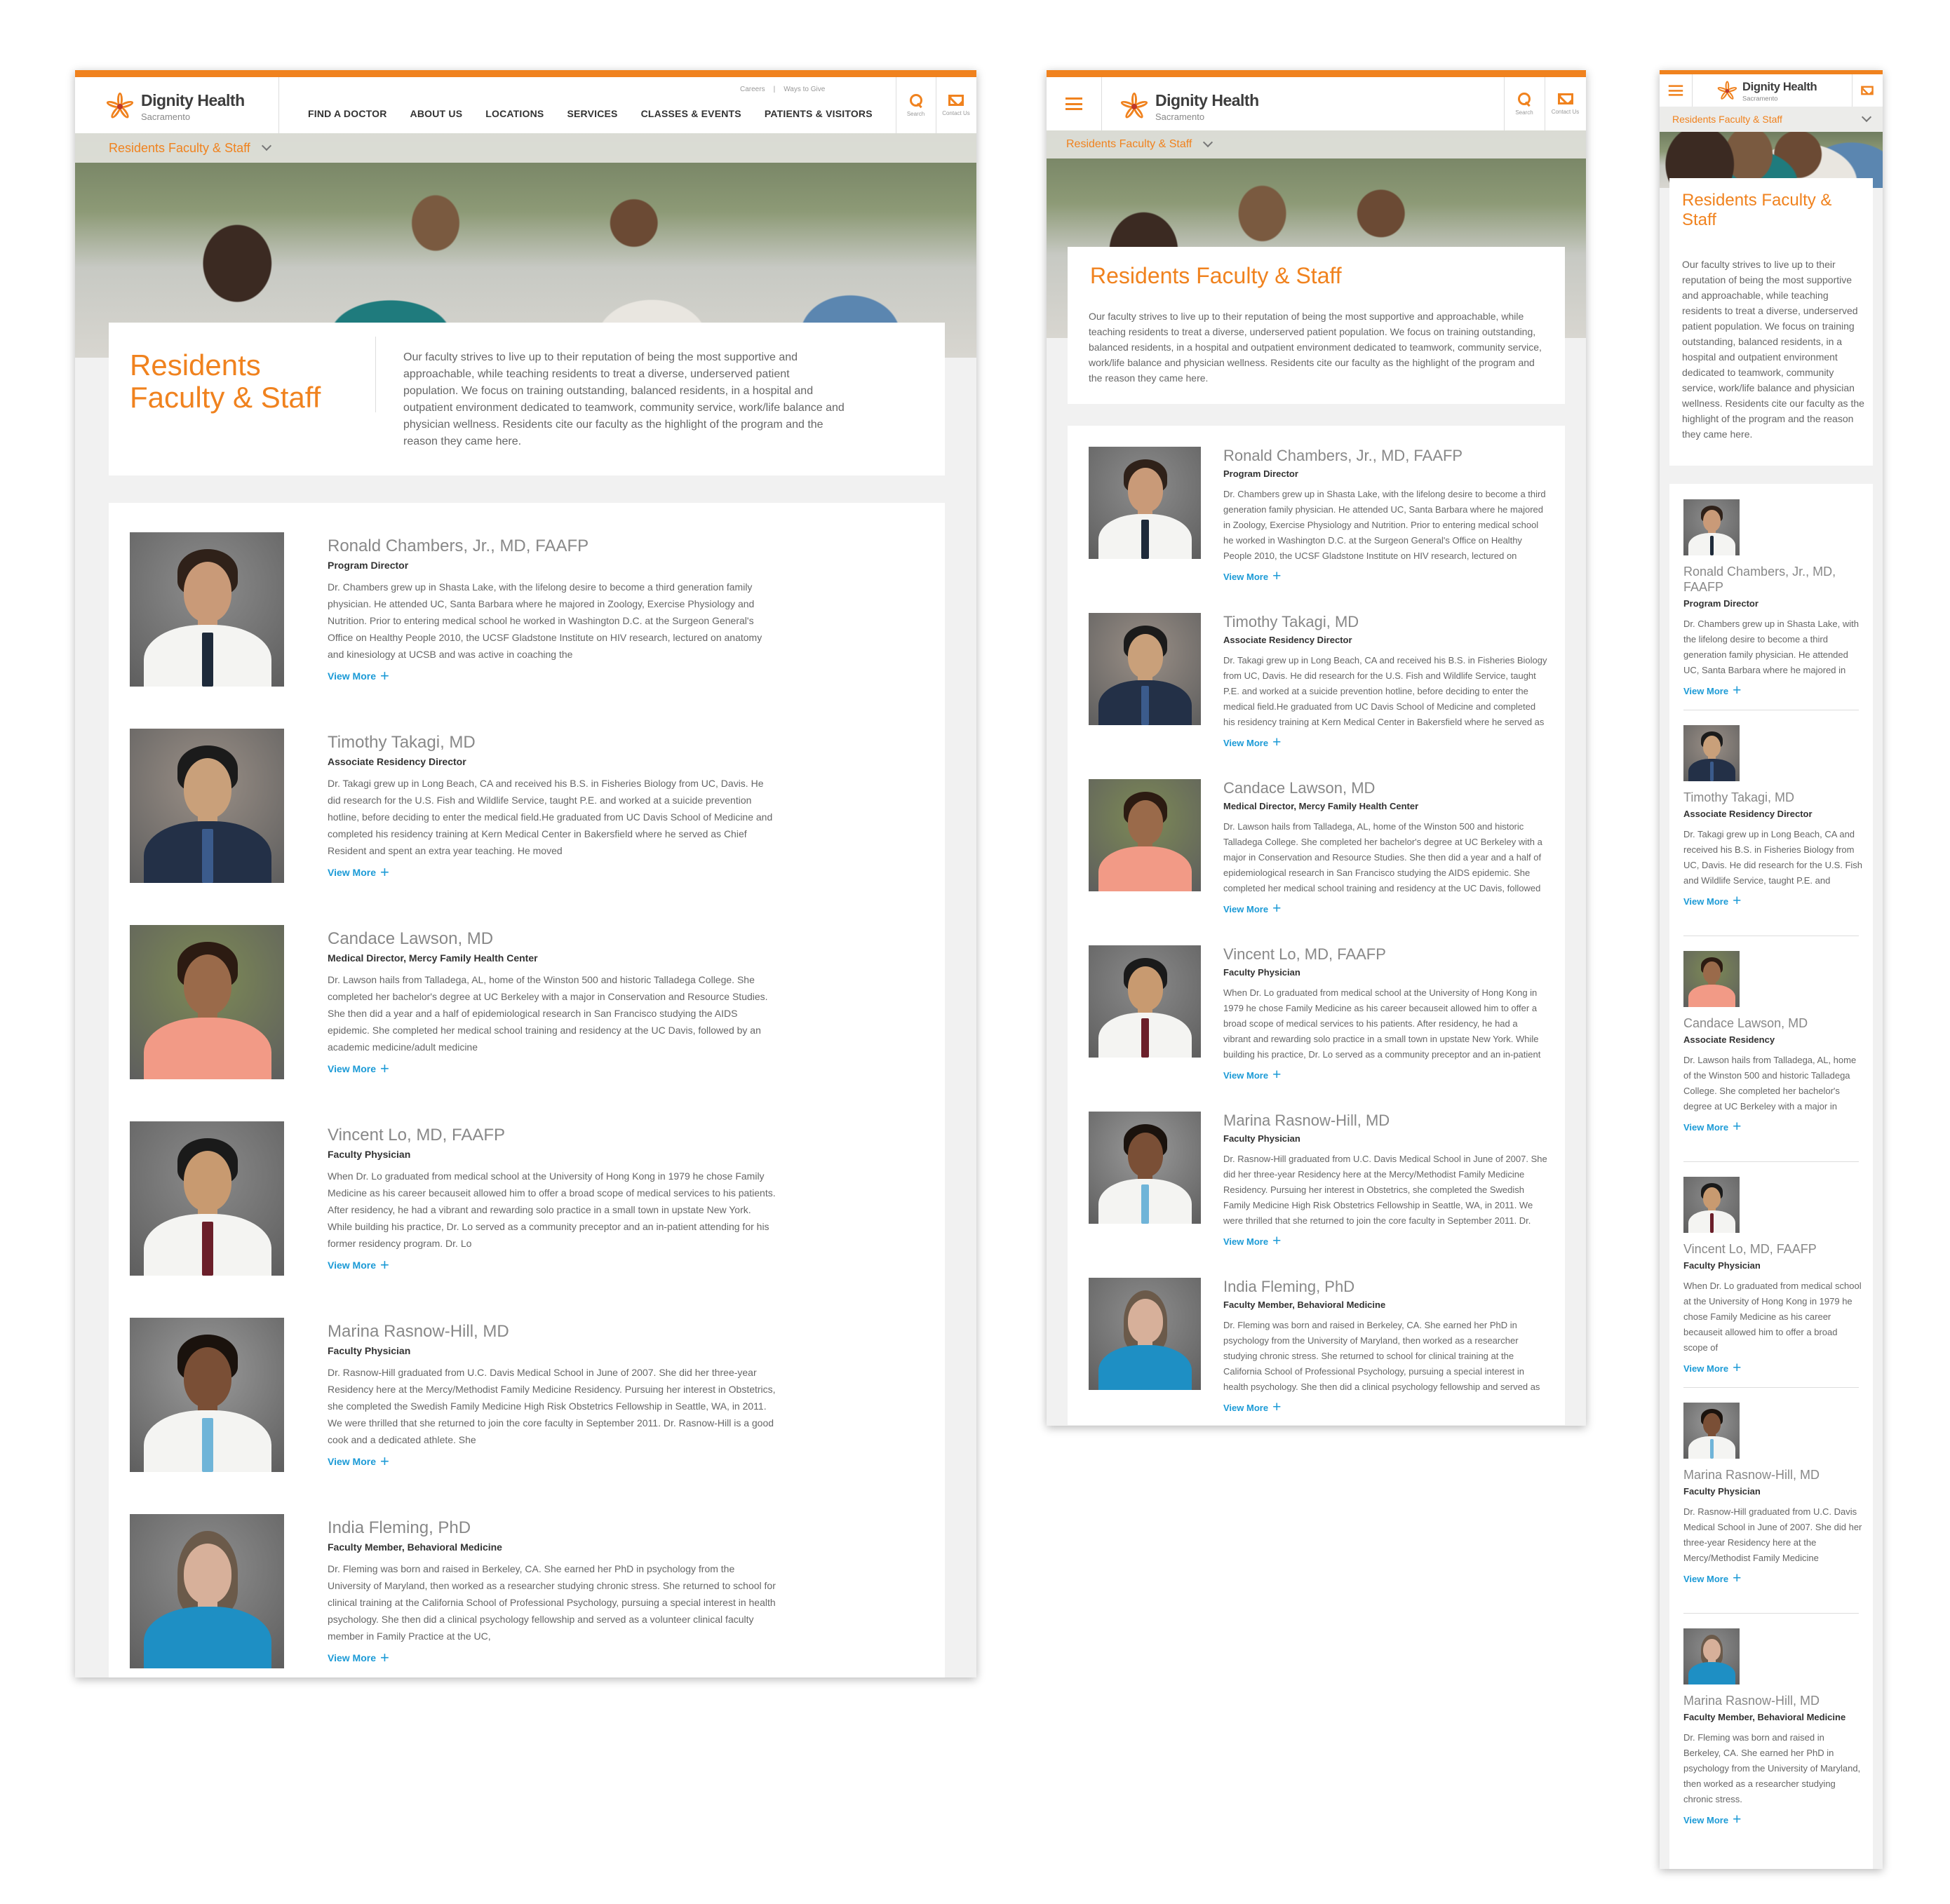 The image size is (1950, 1904). What do you see at coordinates (1771, 1388) in the screenshot?
I see `list-separator` at bounding box center [1771, 1388].